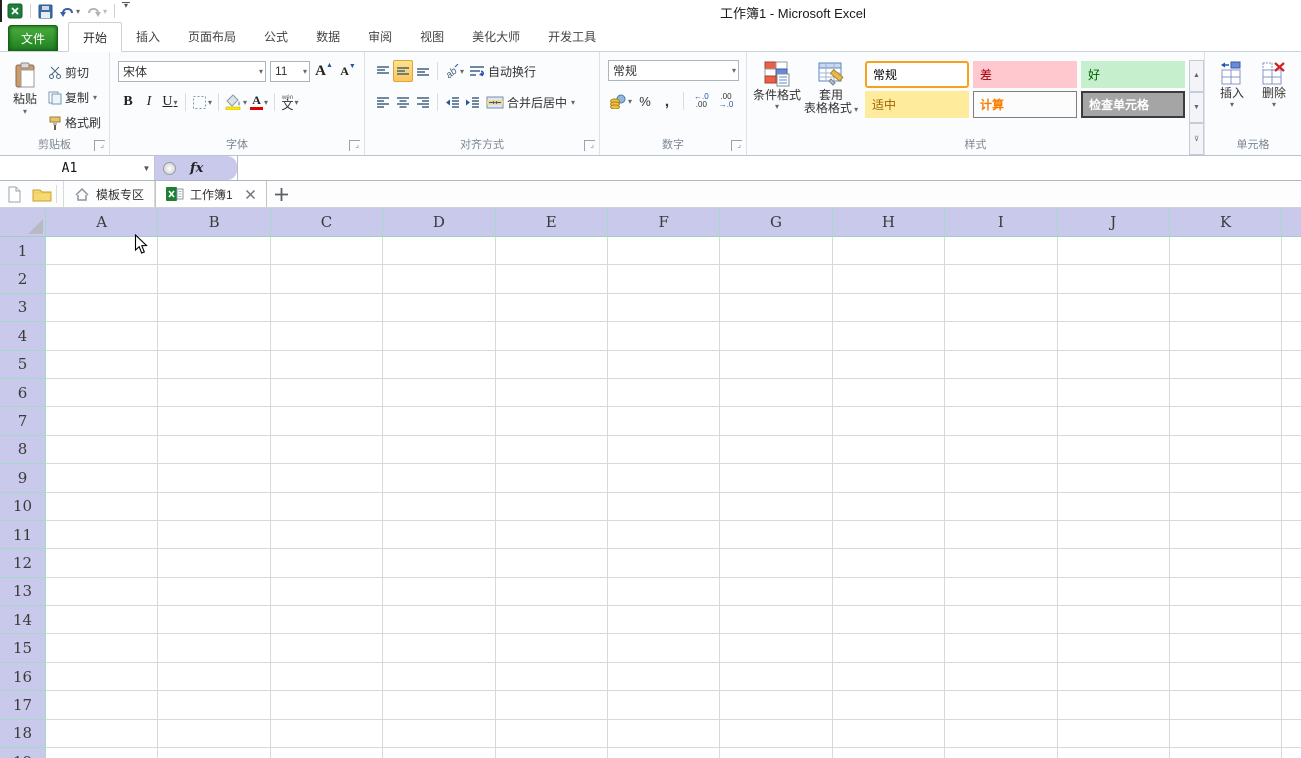  What do you see at coordinates (23, 421) in the screenshot?
I see `row-header-7: 7` at bounding box center [23, 421].